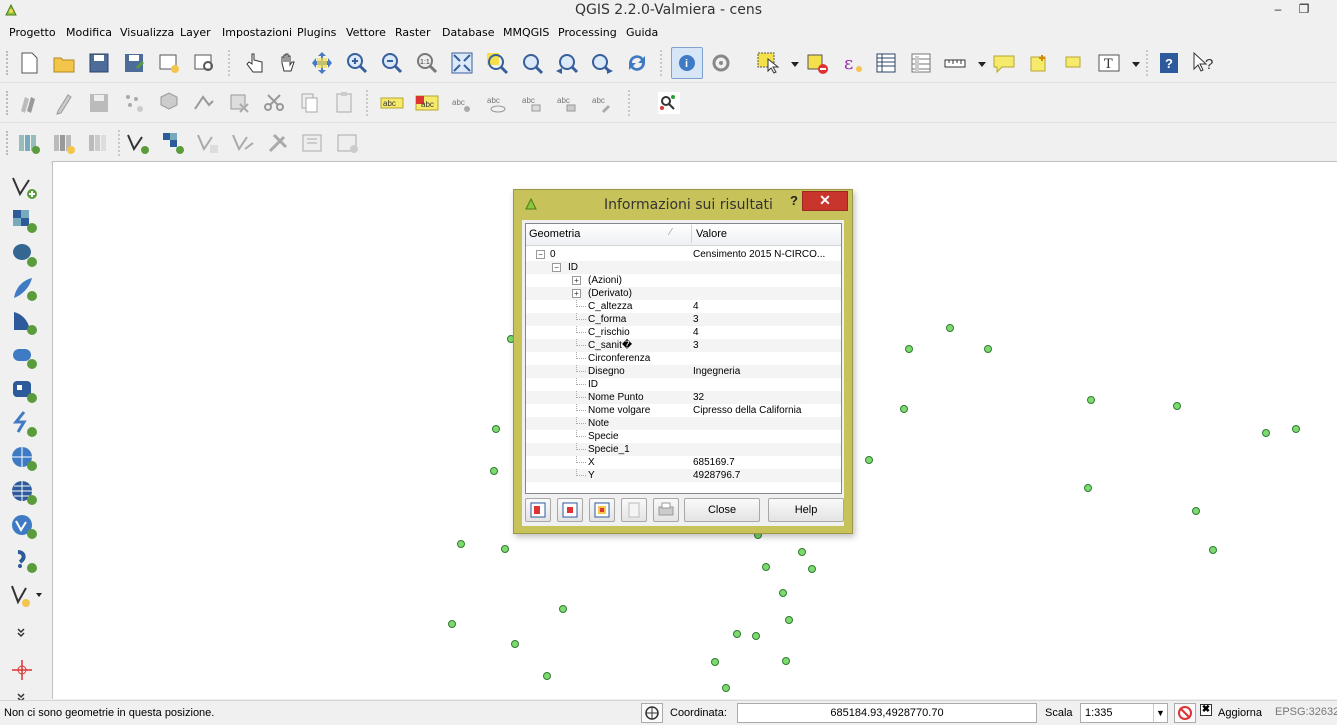  What do you see at coordinates (1206, 710) in the screenshot?
I see `render-checkbox: ✖` at bounding box center [1206, 710].